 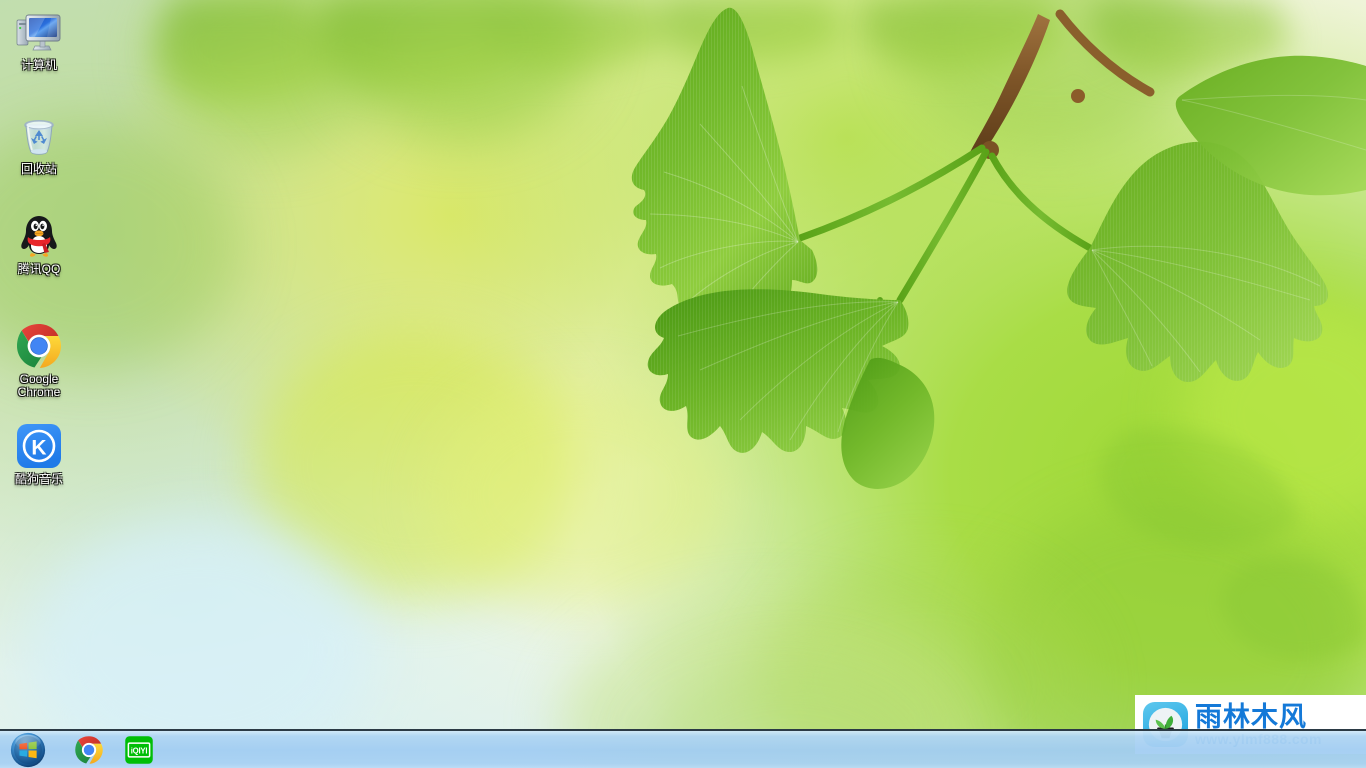 I want to click on qq-penguin-icon, so click(x=39, y=236).